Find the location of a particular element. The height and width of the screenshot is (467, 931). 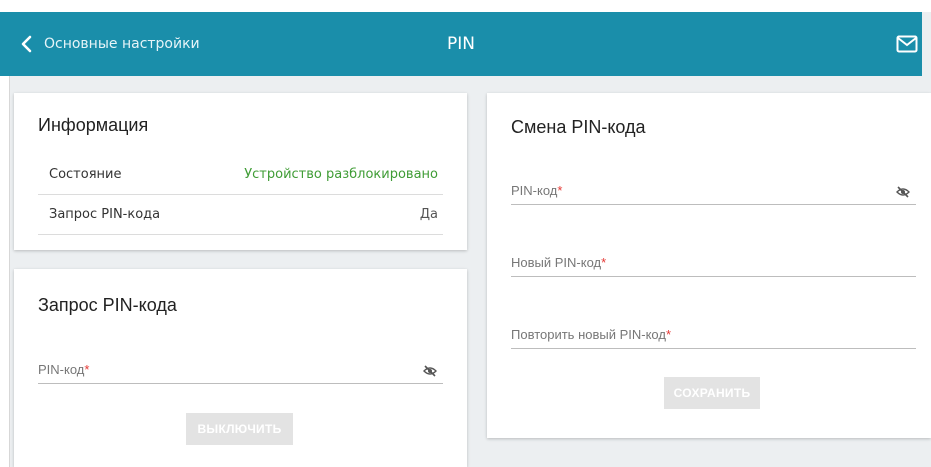

pin-request-title: Запрос PIN-кода is located at coordinates (107, 305).